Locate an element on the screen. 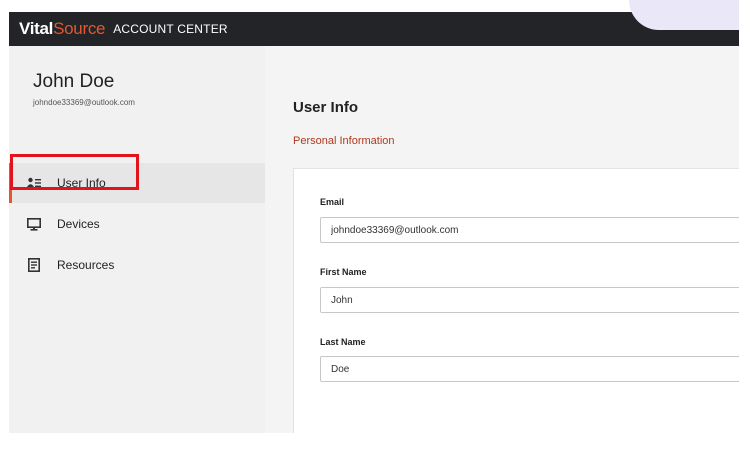  monitor-icon is located at coordinates (34, 224).